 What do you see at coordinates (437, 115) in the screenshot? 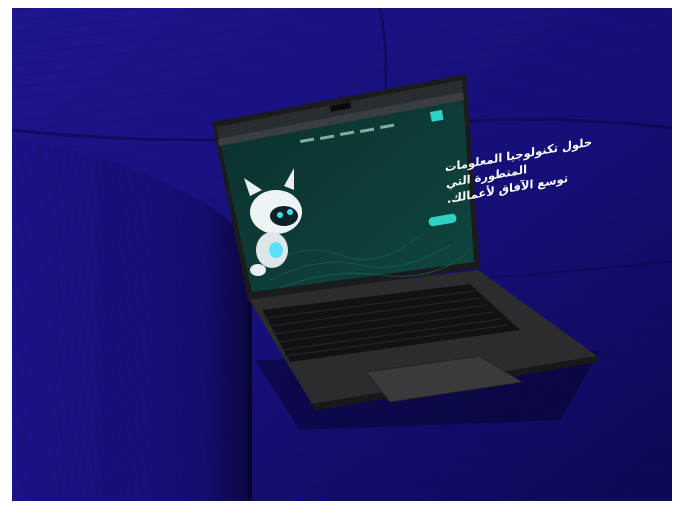
I see `site-logo` at bounding box center [437, 115].